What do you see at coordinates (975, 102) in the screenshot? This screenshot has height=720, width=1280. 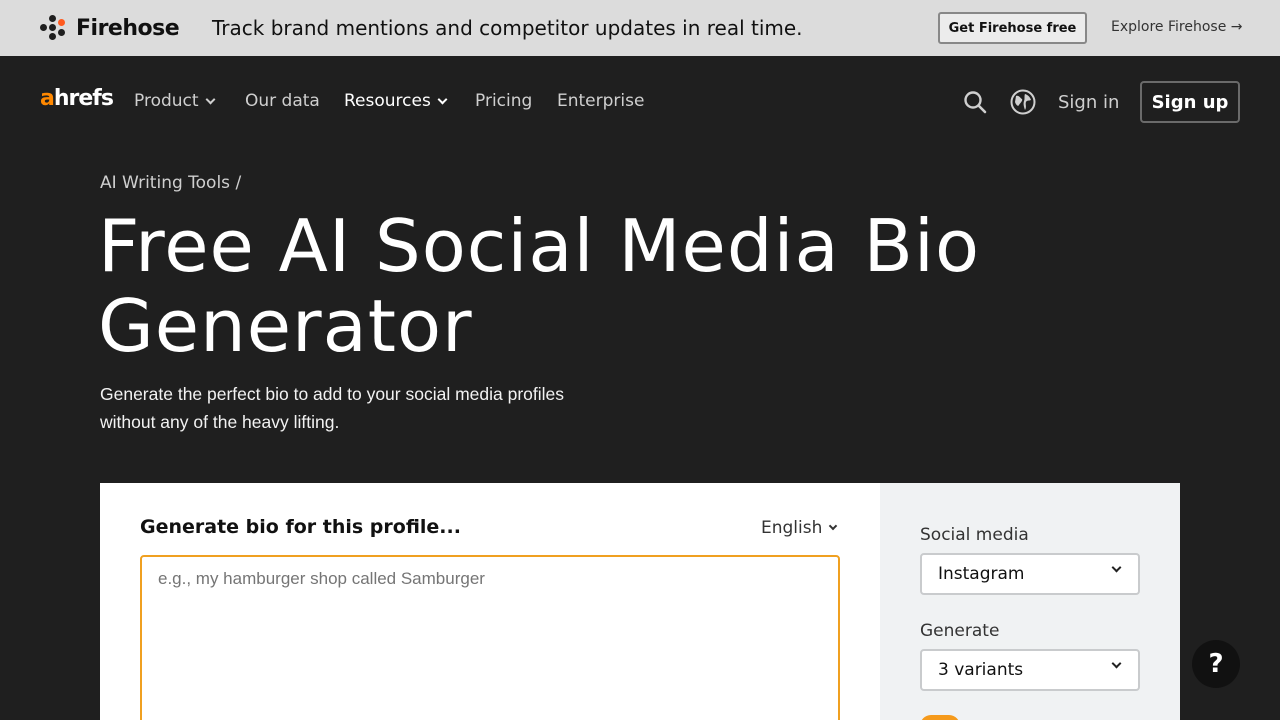 I see `search-icon` at bounding box center [975, 102].